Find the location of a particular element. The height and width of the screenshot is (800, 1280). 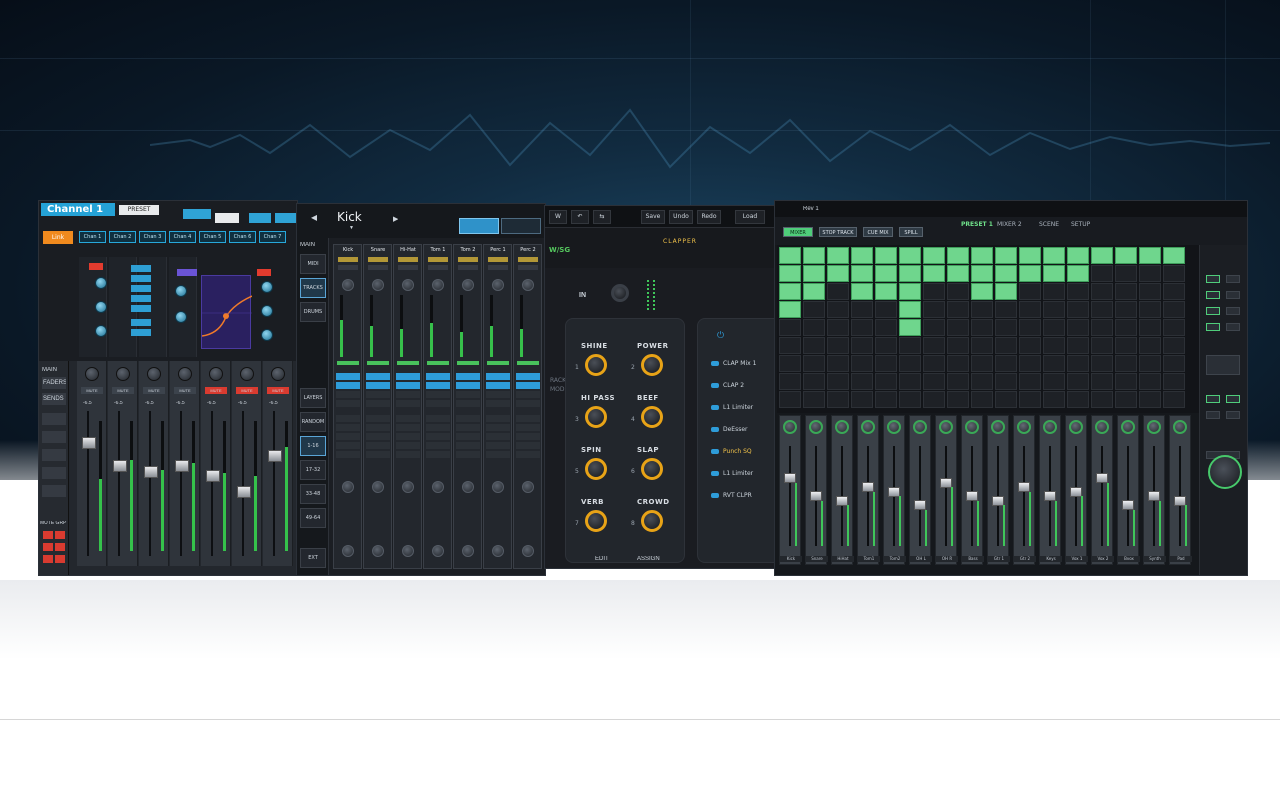

chan-tab: Chan 4 is located at coordinates (182, 237).